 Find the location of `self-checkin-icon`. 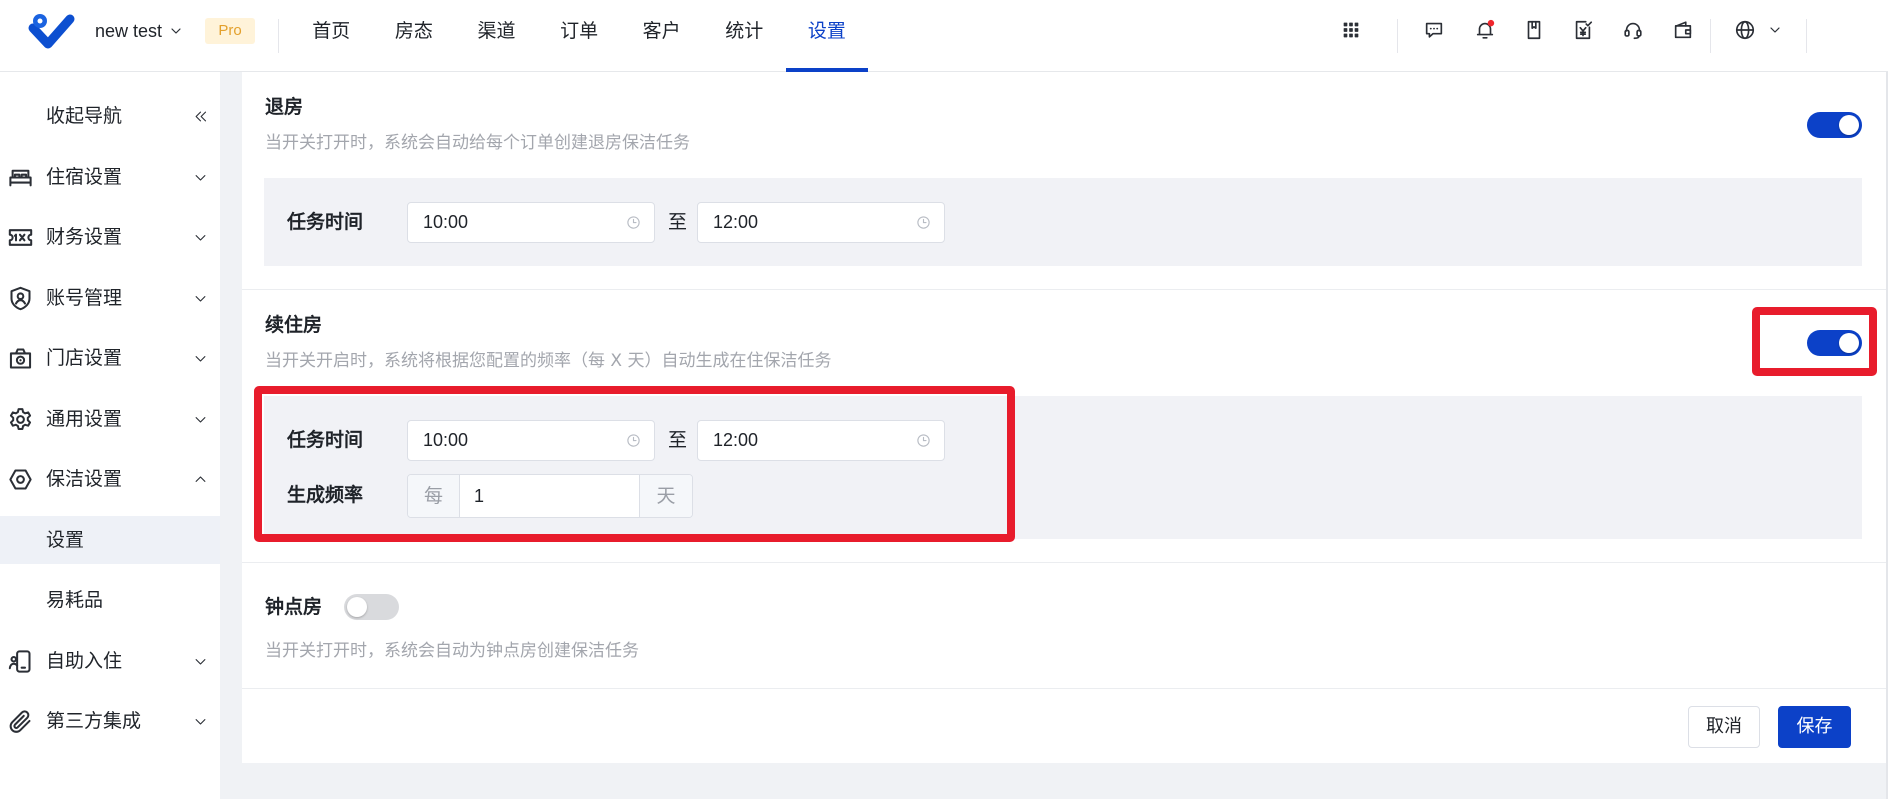

self-checkin-icon is located at coordinates (20, 661).